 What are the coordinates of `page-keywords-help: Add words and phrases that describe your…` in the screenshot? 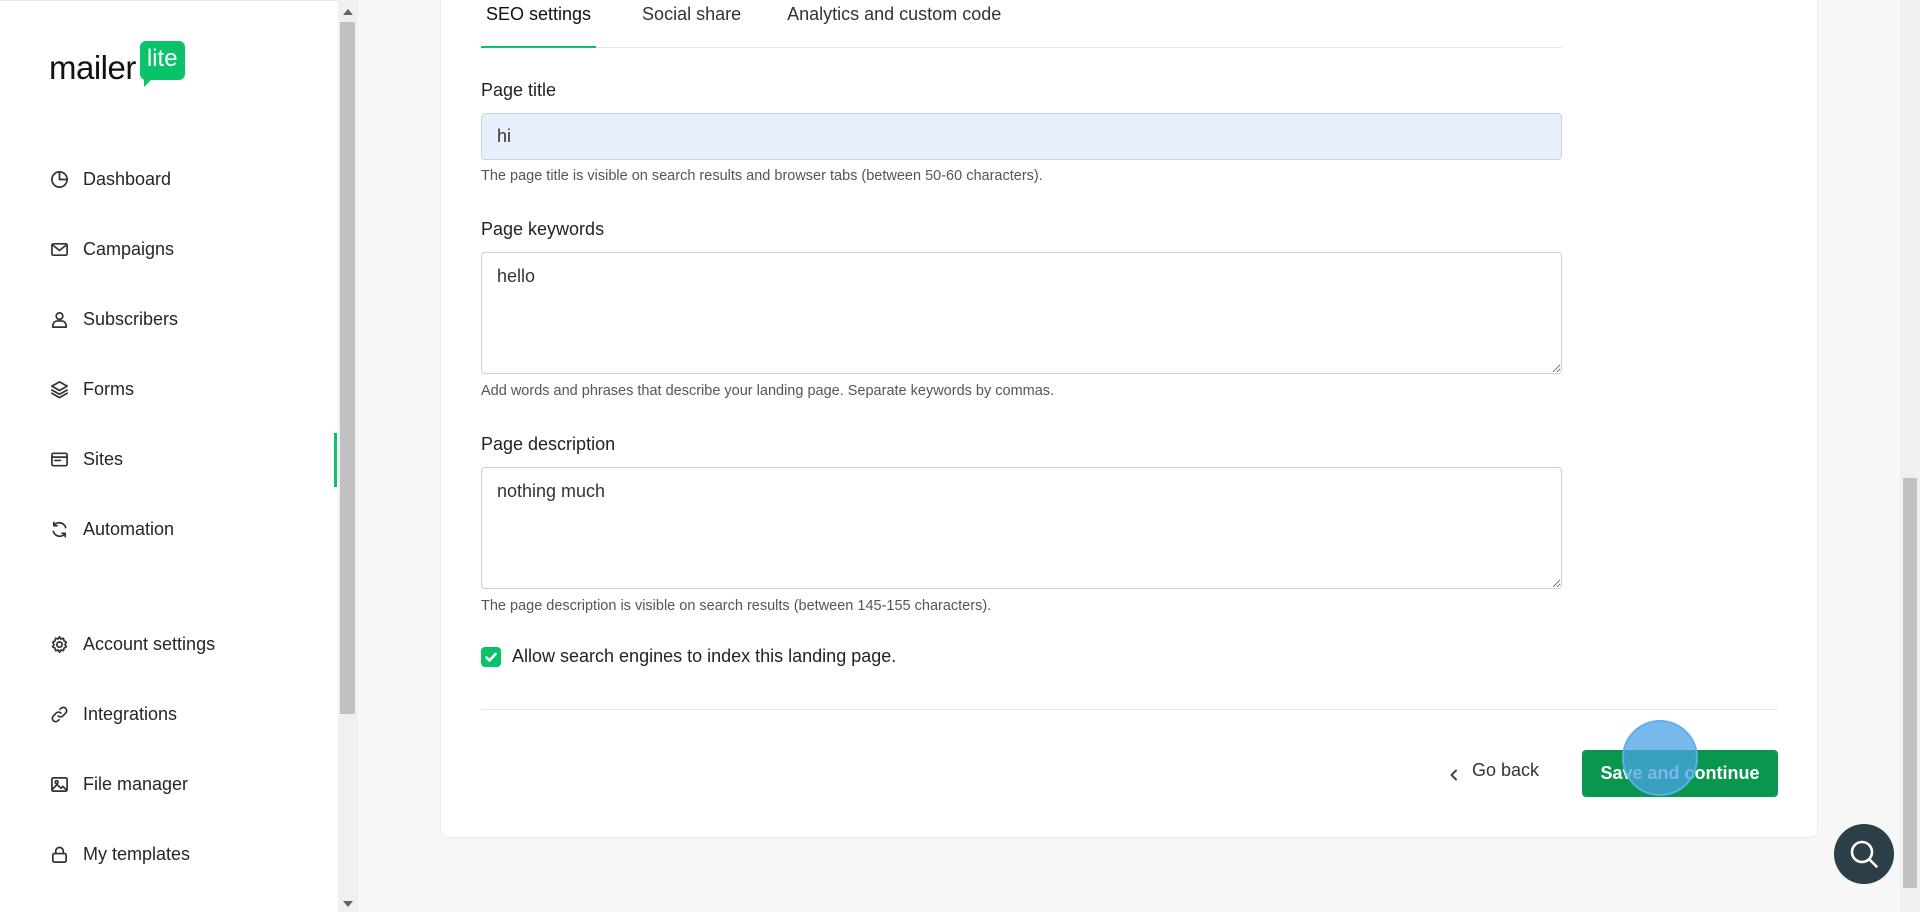 It's located at (768, 391).